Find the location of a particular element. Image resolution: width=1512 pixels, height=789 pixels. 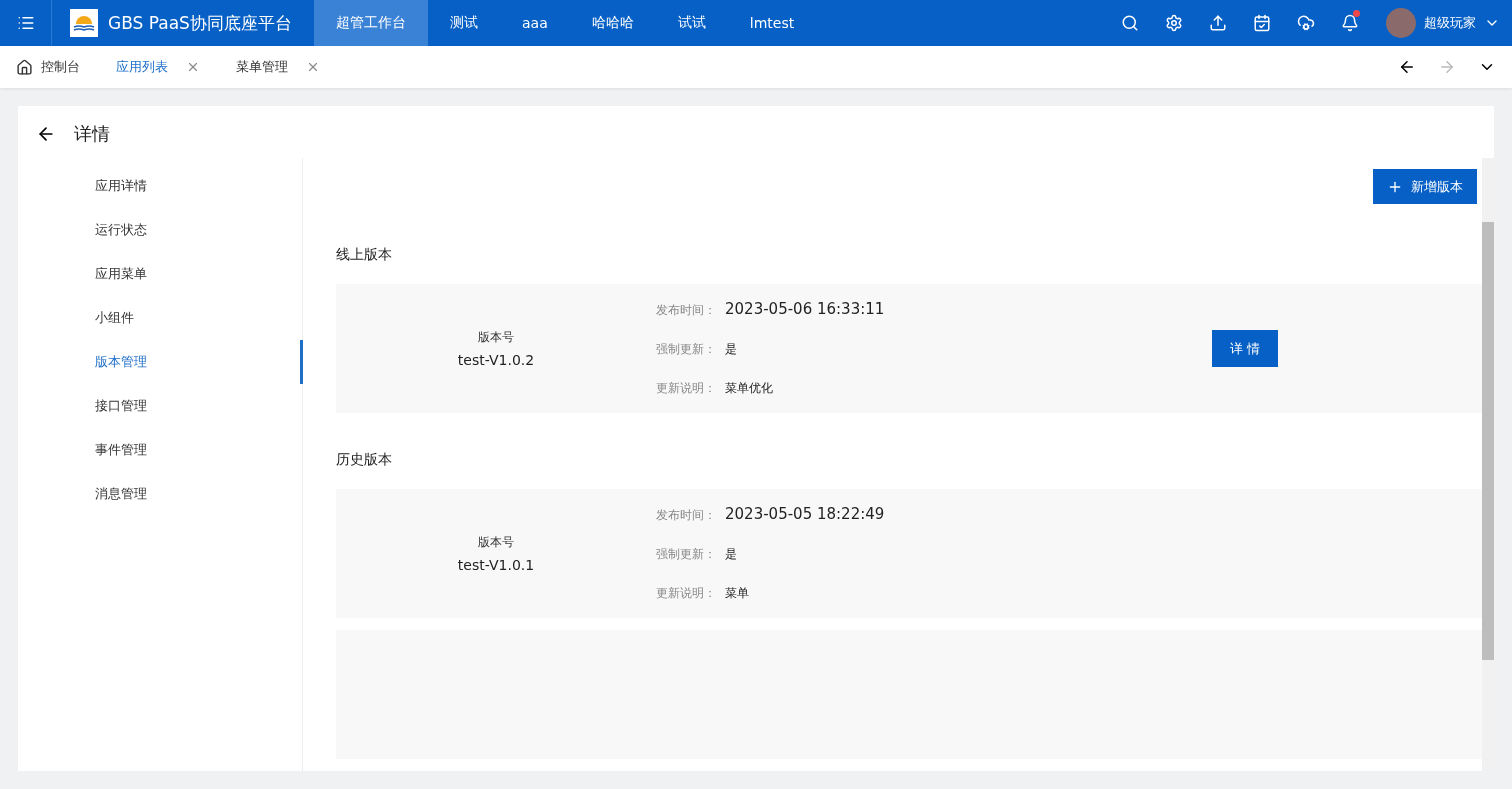

detail-button: 详 情 is located at coordinates (1245, 348).